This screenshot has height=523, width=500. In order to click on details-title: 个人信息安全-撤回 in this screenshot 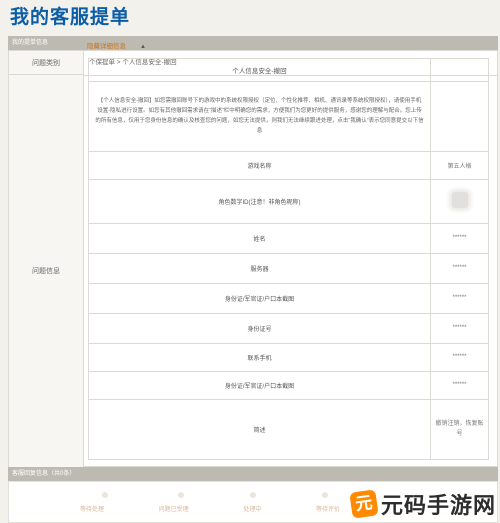, I will do `click(259, 70)`.